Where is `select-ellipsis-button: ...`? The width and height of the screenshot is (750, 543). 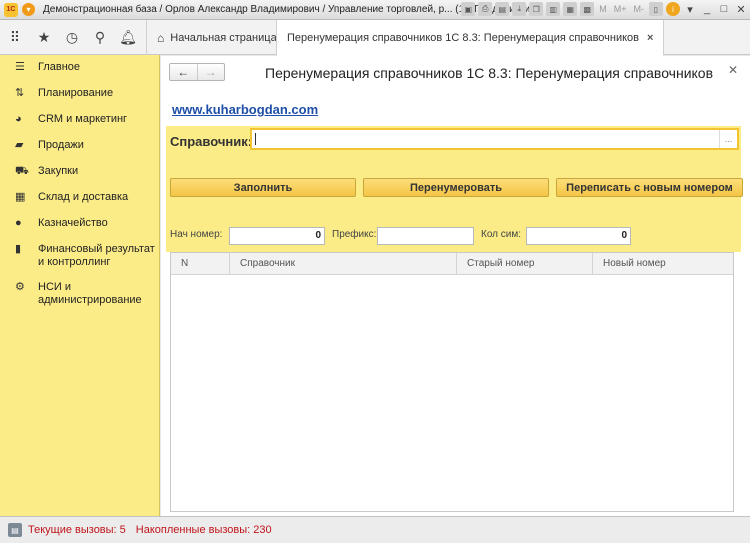 select-ellipsis-button: ... is located at coordinates (728, 139).